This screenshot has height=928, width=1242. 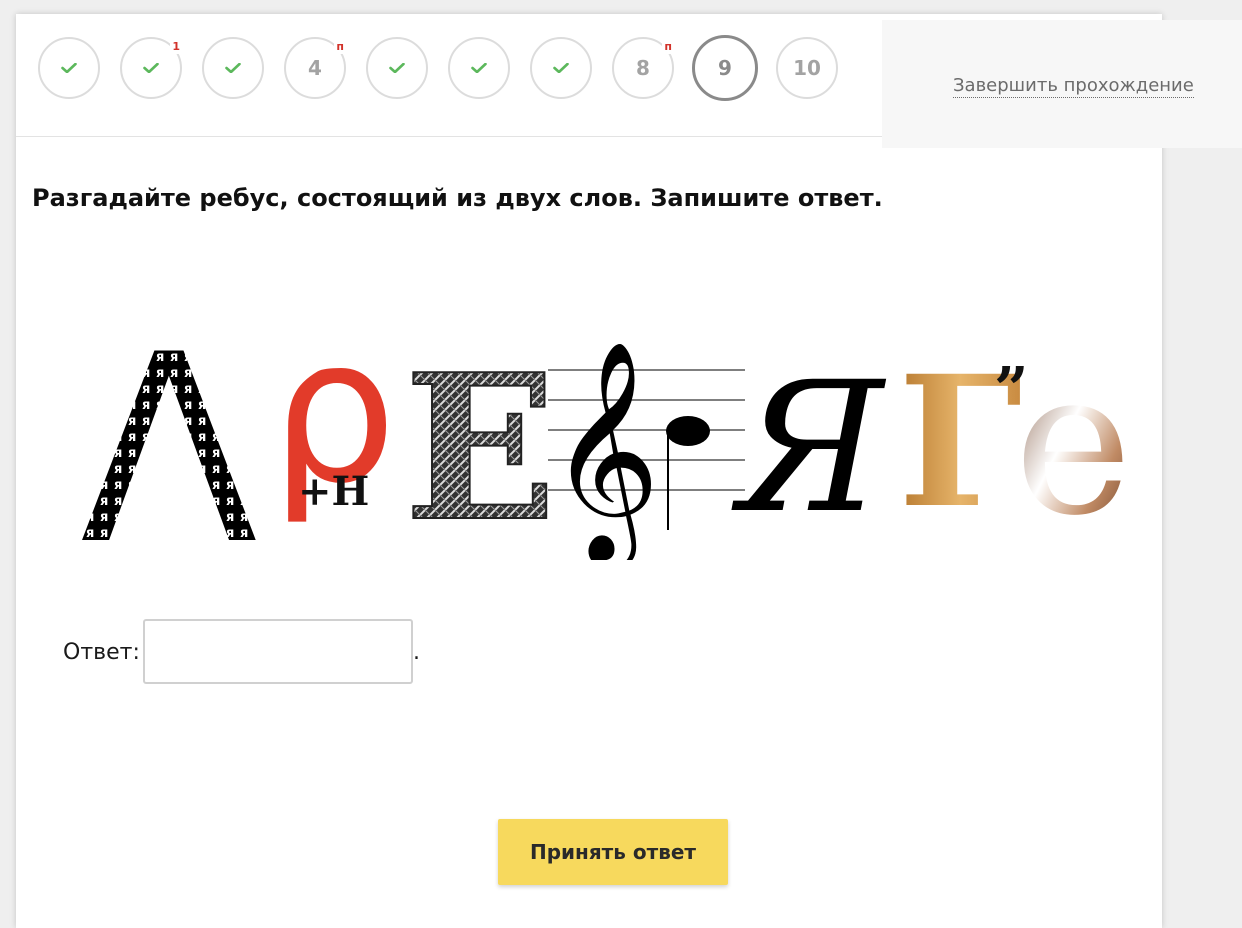 I want to click on question-nav-badge: 1, so click(x=176, y=47).